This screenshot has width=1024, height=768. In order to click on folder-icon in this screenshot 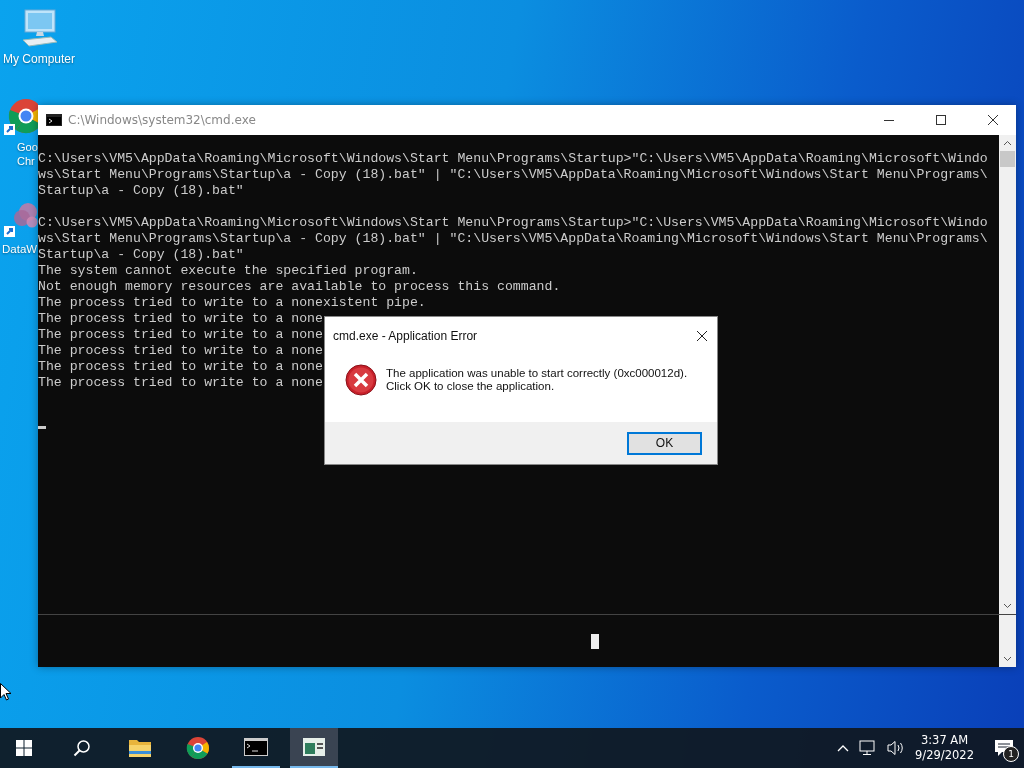, I will do `click(140, 748)`.